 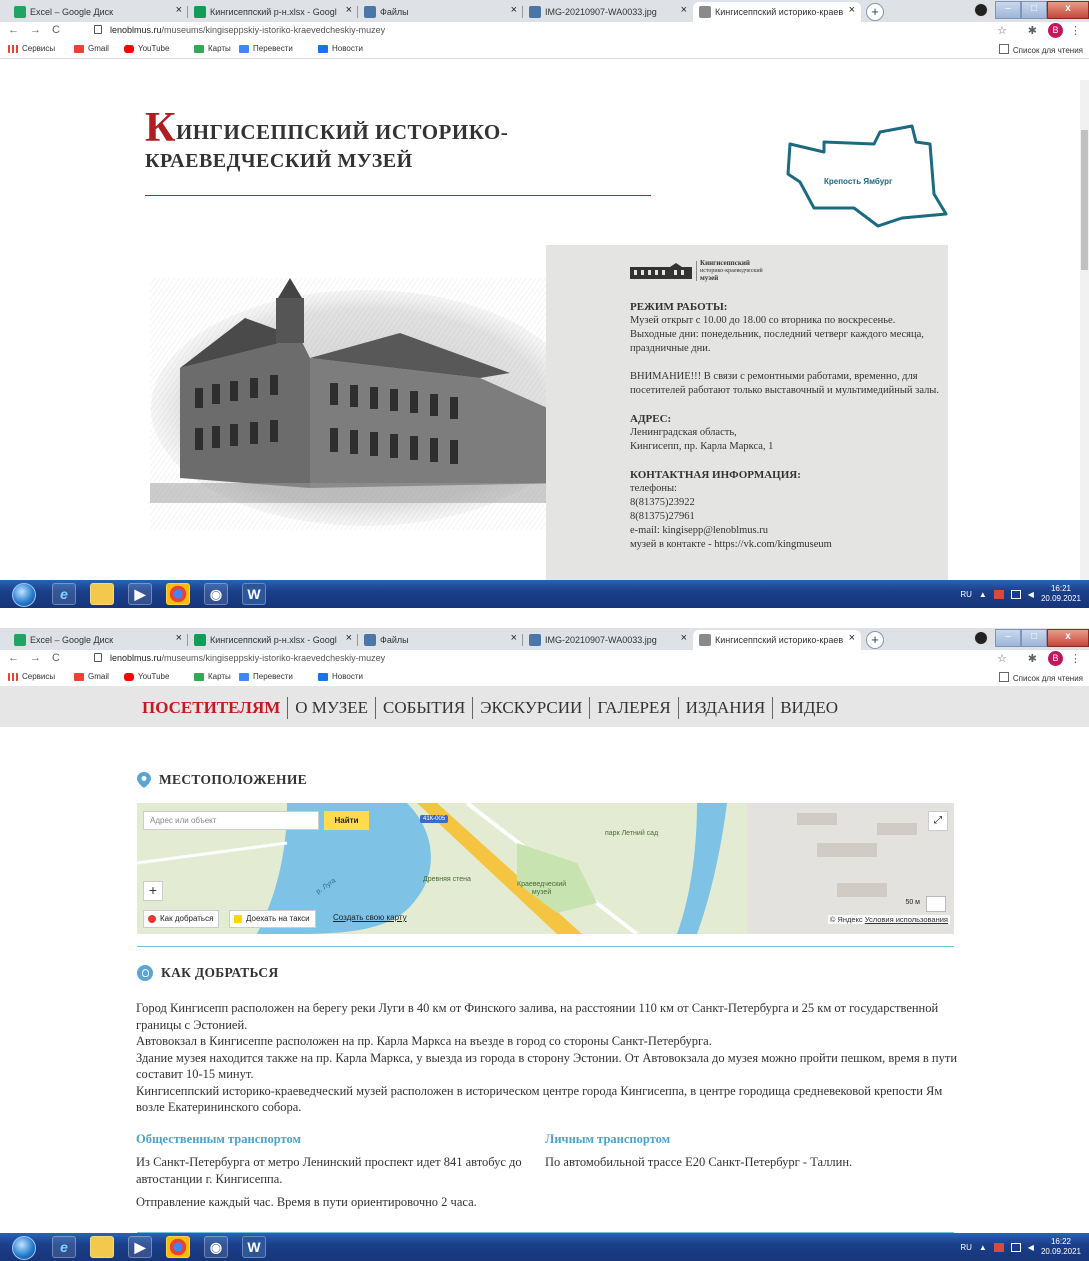 What do you see at coordinates (1084, 335) in the screenshot?
I see `page-scrollbar` at bounding box center [1084, 335].